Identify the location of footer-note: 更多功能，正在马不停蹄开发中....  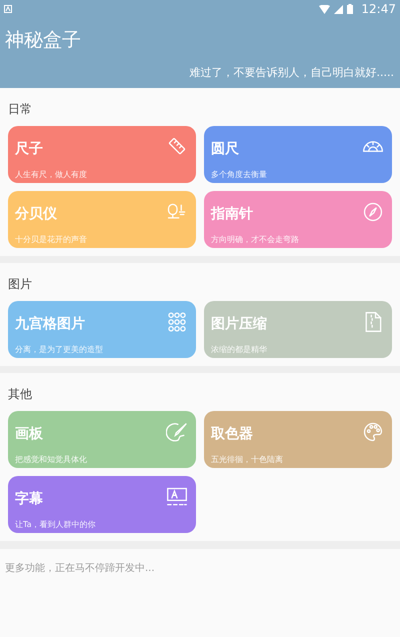
(80, 569).